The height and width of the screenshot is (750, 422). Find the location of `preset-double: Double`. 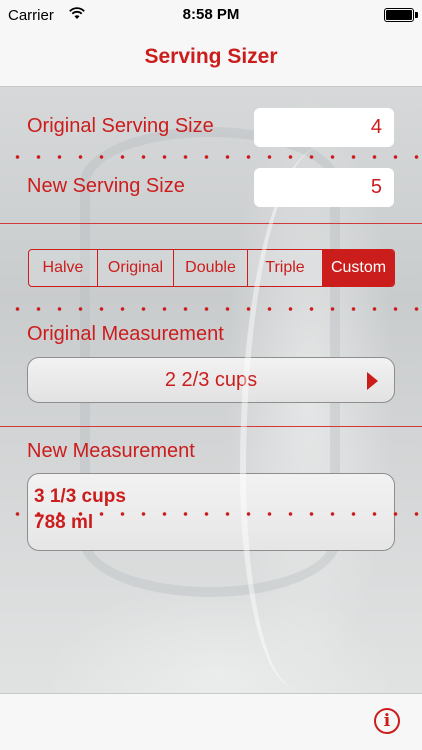

preset-double: Double is located at coordinates (211, 268).